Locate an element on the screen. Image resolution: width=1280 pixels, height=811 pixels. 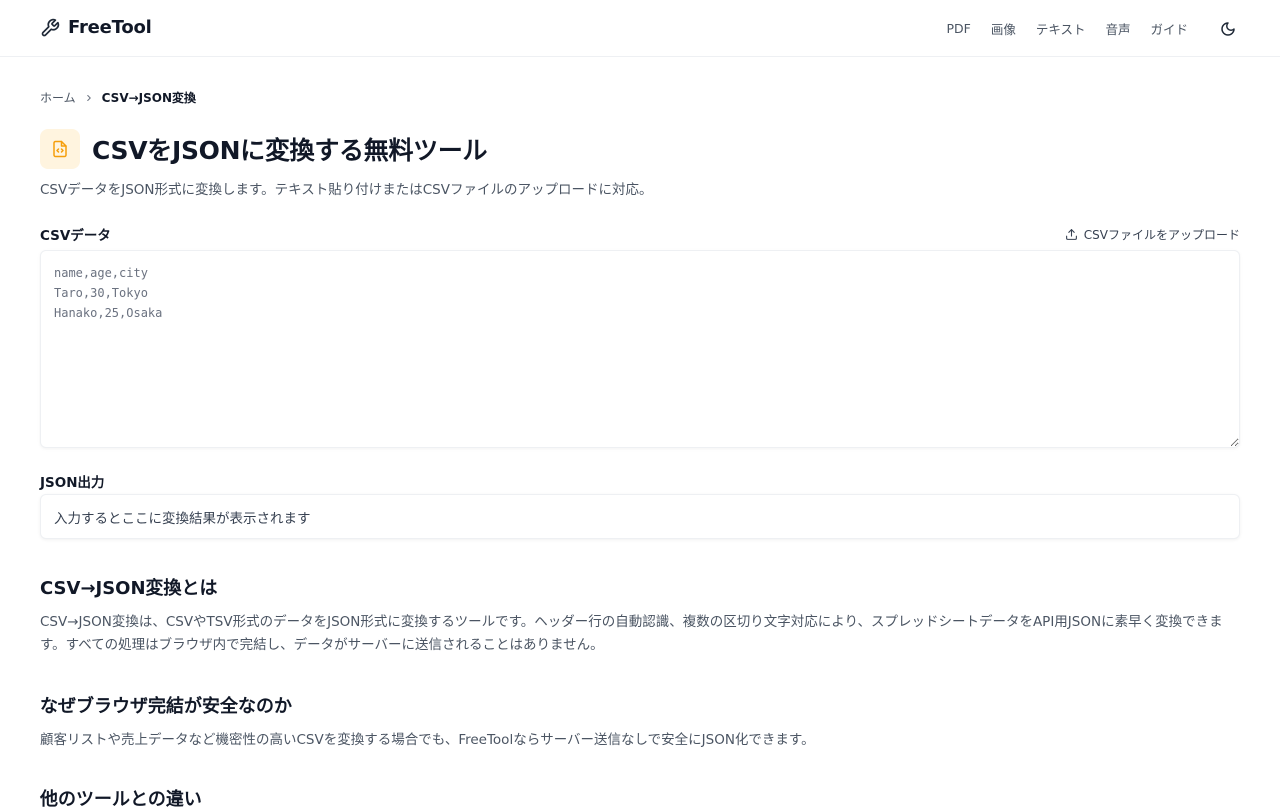
json-output-placeholder: 入力するとここに変換結果が表示されます is located at coordinates (182, 518).